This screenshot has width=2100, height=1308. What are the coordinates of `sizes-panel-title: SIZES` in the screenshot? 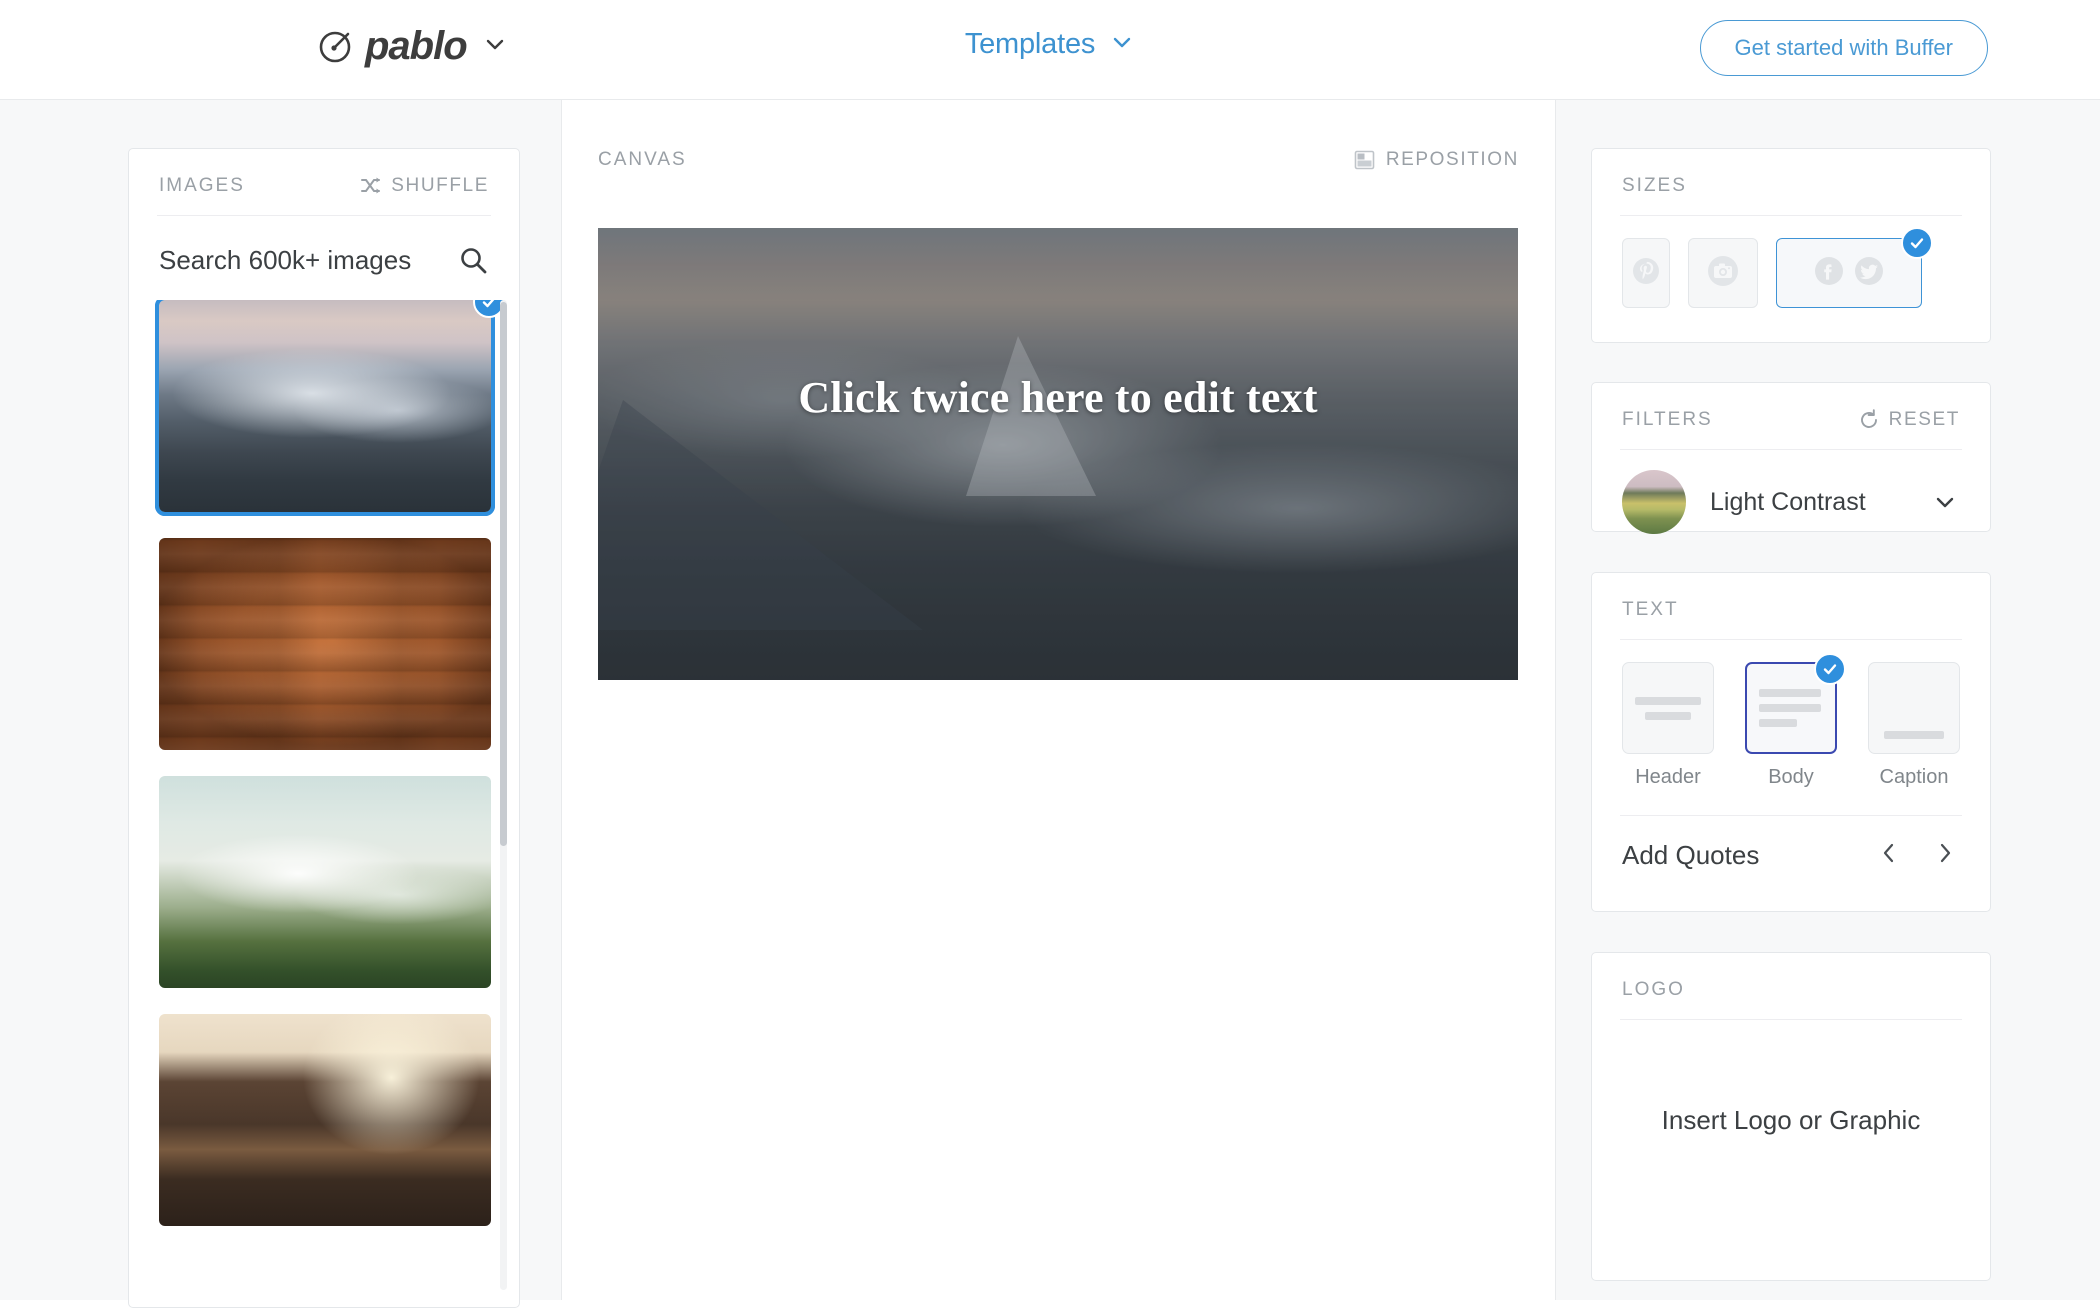 It's located at (1654, 185).